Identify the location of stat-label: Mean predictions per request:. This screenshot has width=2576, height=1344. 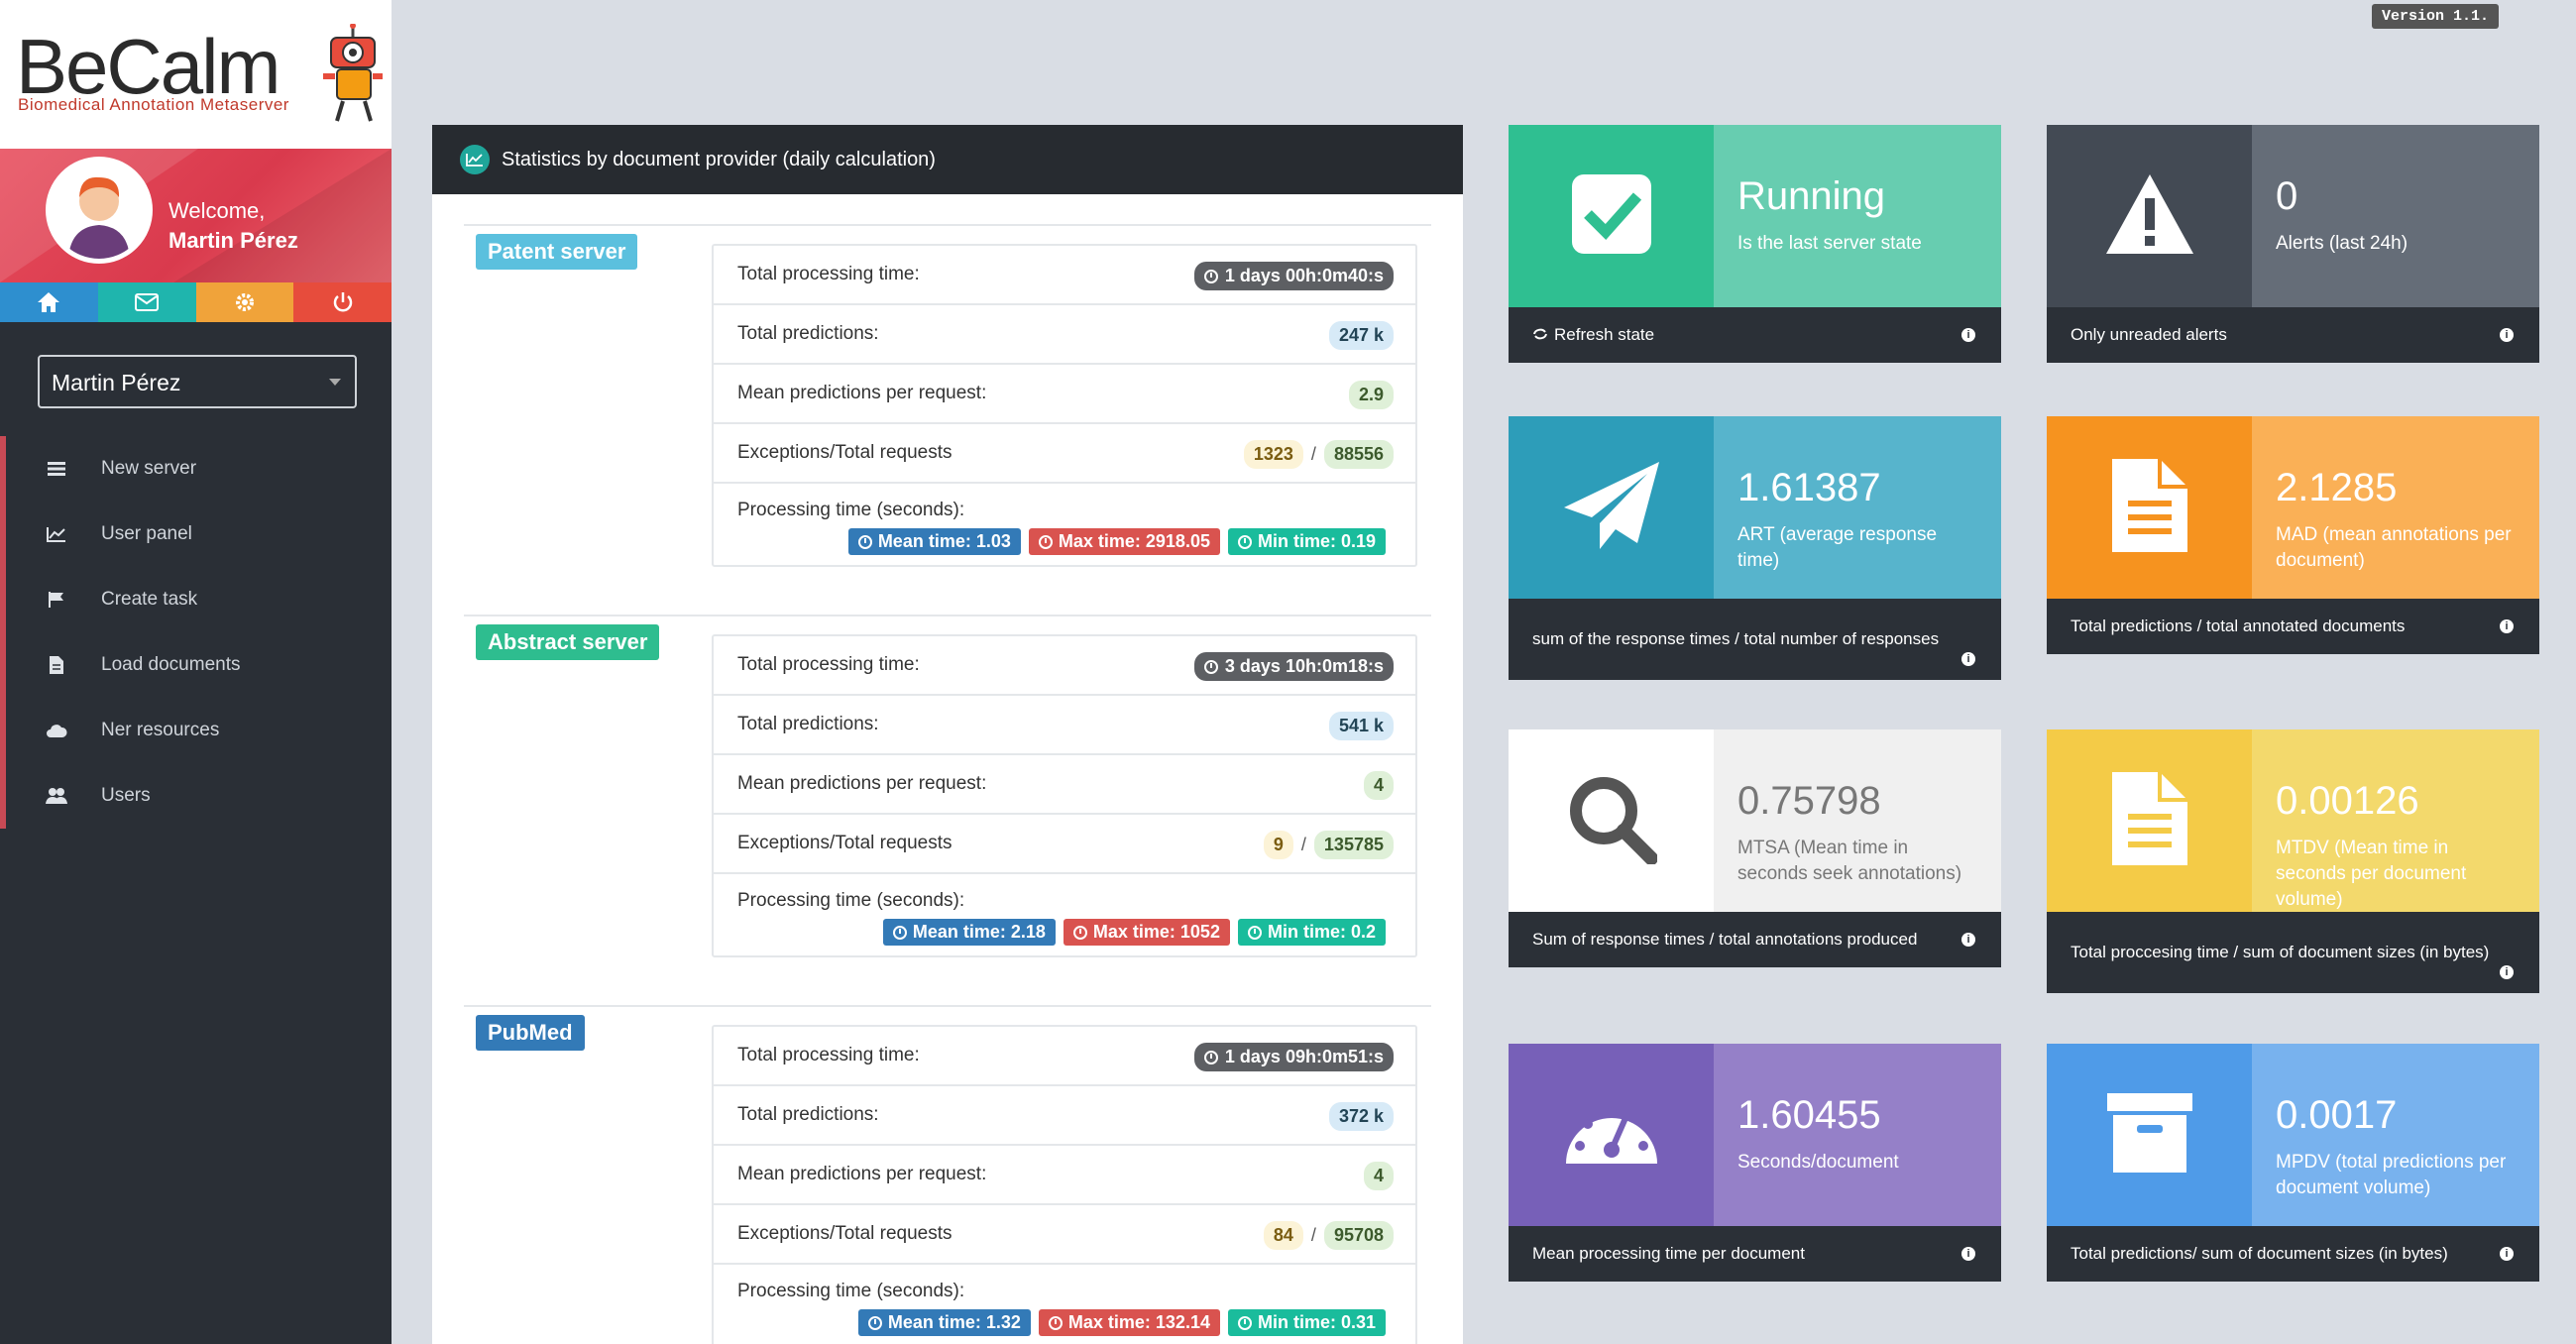
(862, 1174).